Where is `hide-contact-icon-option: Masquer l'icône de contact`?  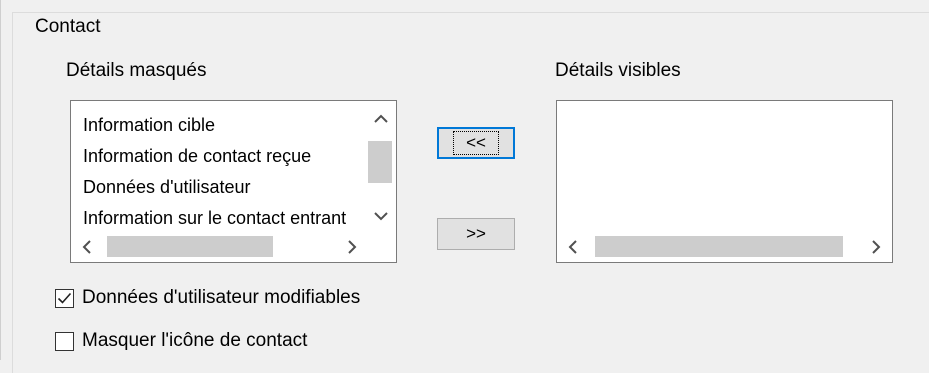 hide-contact-icon-option: Masquer l'icône de contact is located at coordinates (181, 341).